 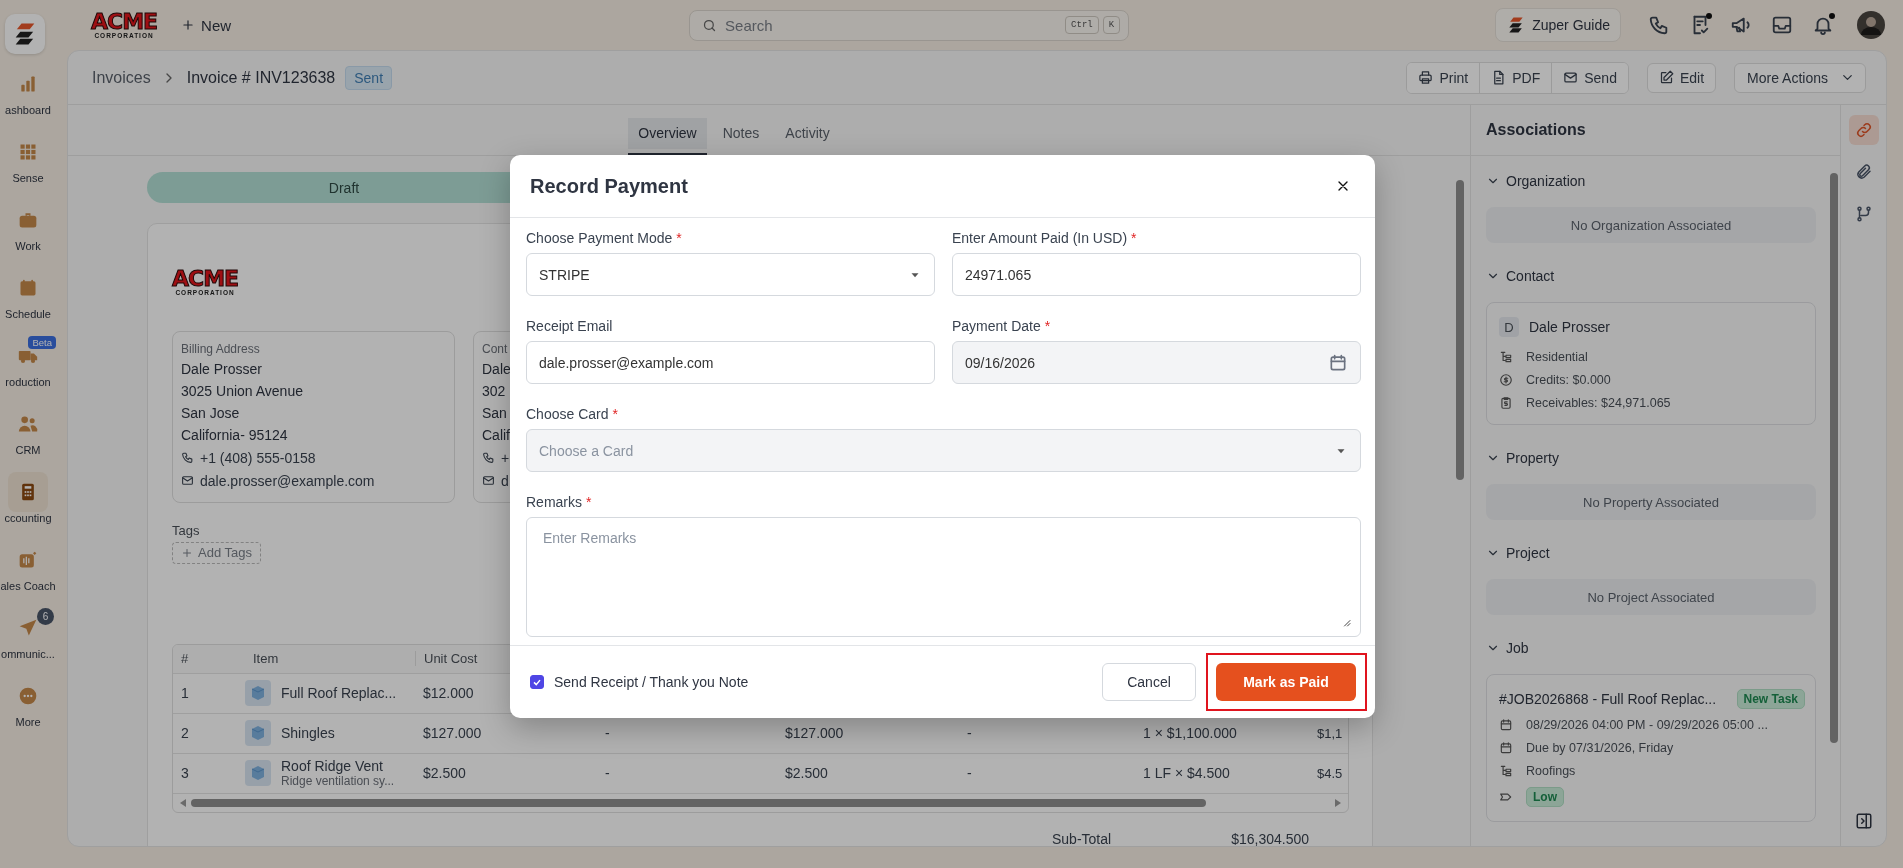 What do you see at coordinates (234, 435) in the screenshot?
I see `address-line: California- 95124` at bounding box center [234, 435].